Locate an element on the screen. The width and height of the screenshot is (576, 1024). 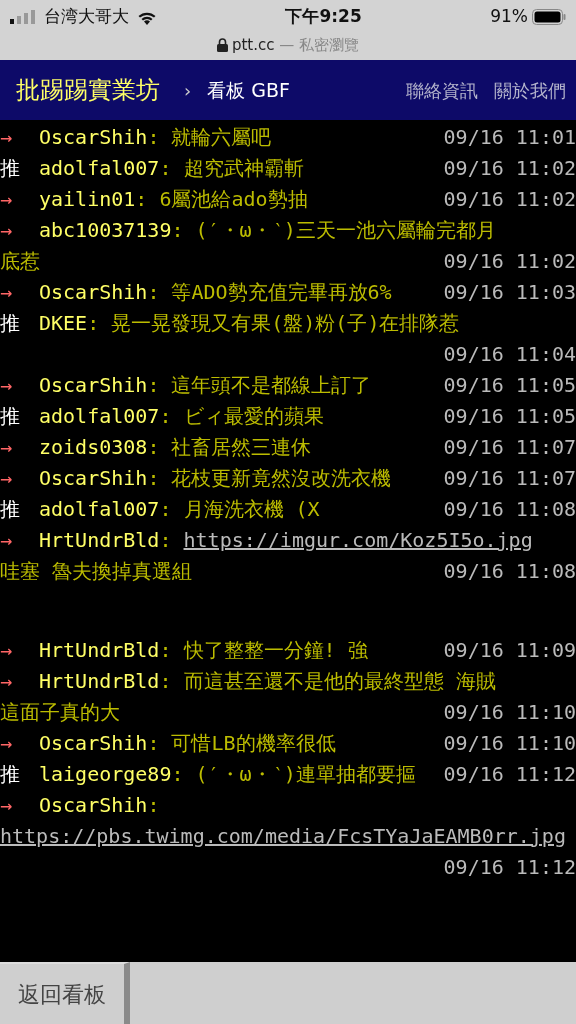
address-text: ptt.cc — 私密瀏覽 is located at coordinates (295, 45).